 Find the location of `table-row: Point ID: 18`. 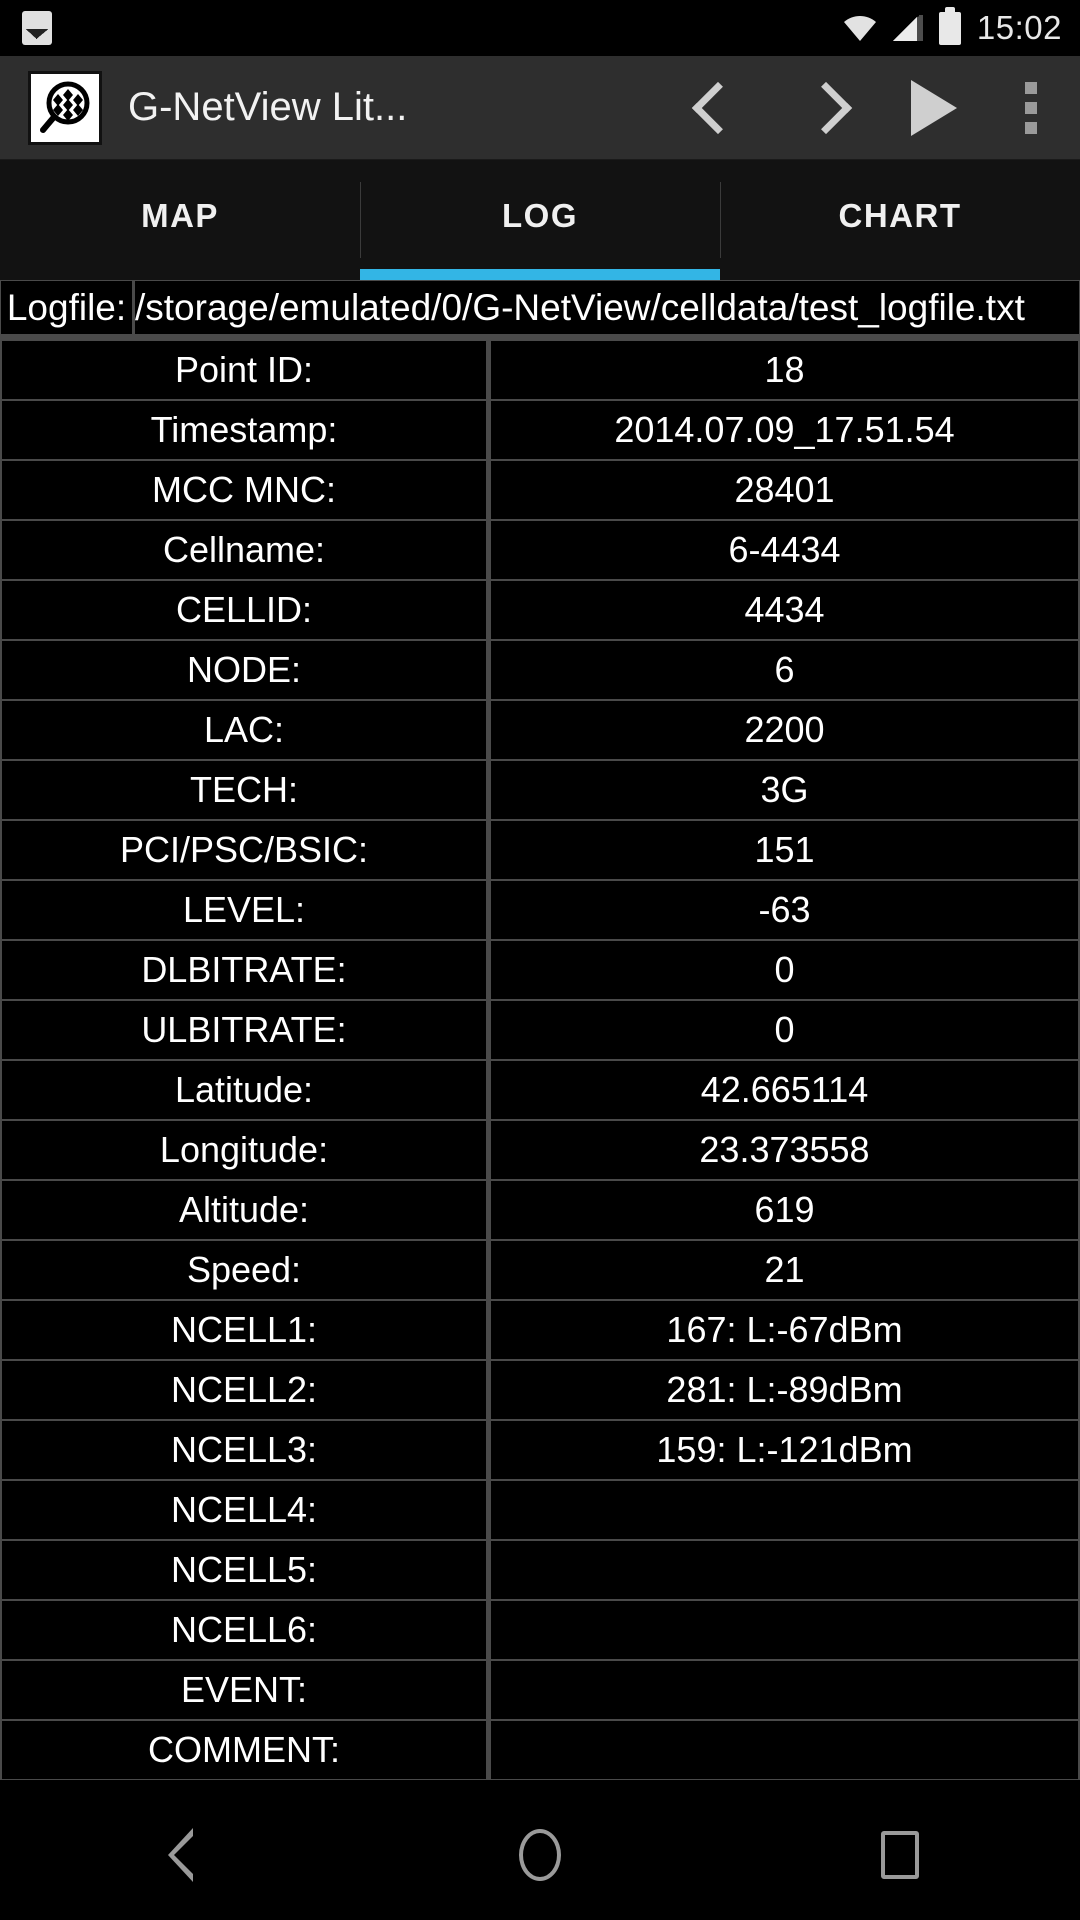

table-row: Point ID: 18 is located at coordinates (540, 370).